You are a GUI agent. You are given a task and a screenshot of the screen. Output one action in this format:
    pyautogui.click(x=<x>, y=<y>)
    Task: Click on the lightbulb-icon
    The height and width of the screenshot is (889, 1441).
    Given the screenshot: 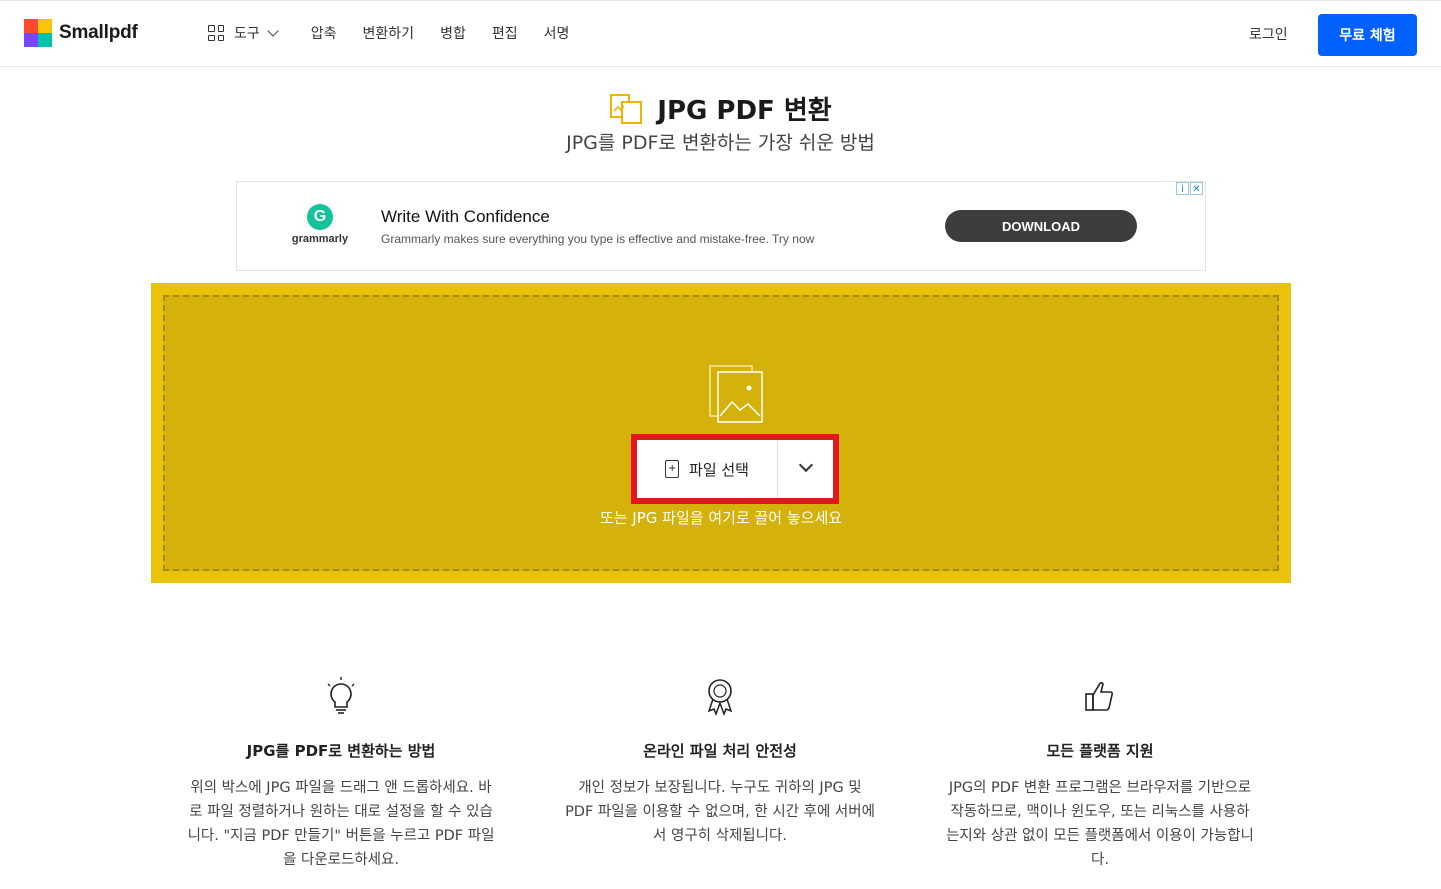 What is the action you would take?
    pyautogui.click(x=341, y=695)
    